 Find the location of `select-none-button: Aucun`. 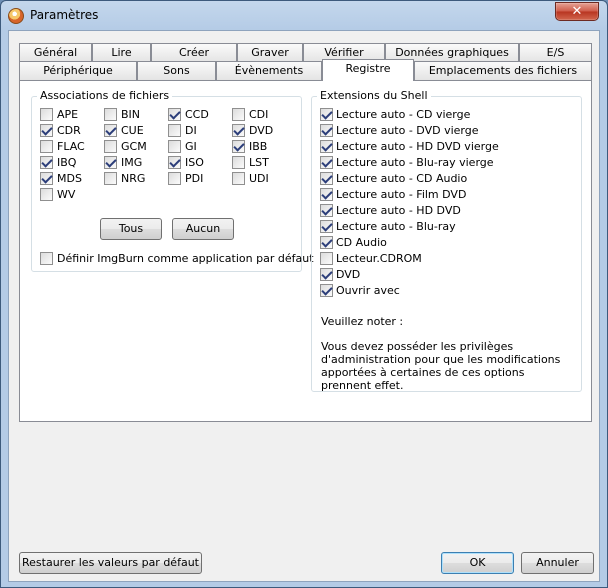

select-none-button: Aucun is located at coordinates (203, 229).